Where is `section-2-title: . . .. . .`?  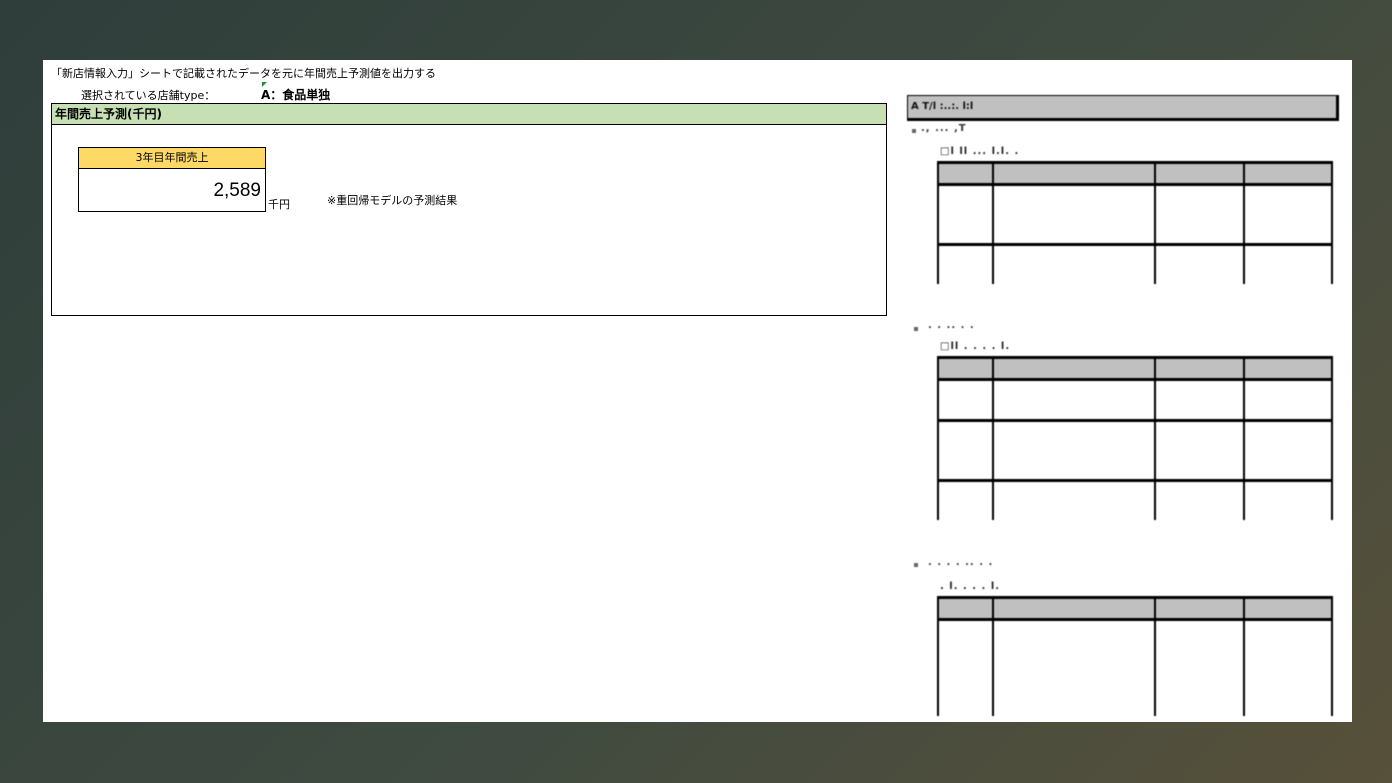 section-2-title: . . .. . . is located at coordinates (951, 325).